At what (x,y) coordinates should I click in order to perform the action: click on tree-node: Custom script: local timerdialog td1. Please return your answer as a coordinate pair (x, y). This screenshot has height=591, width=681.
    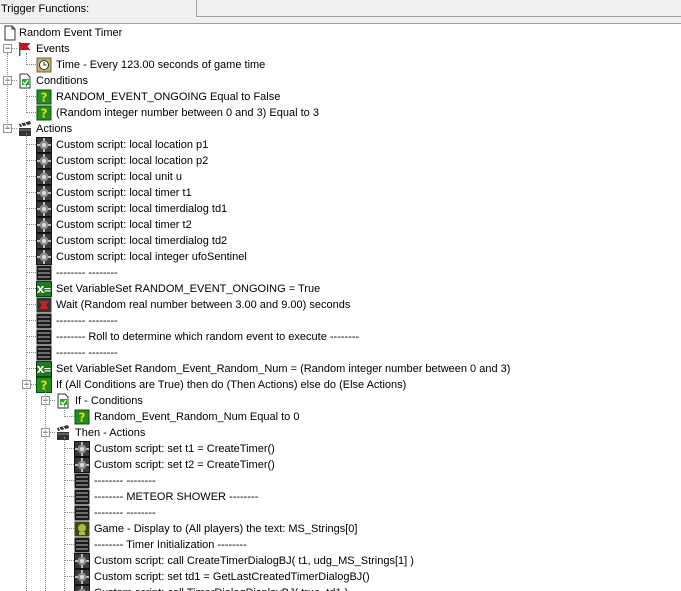
    Looking at the image, I should click on (340, 209).